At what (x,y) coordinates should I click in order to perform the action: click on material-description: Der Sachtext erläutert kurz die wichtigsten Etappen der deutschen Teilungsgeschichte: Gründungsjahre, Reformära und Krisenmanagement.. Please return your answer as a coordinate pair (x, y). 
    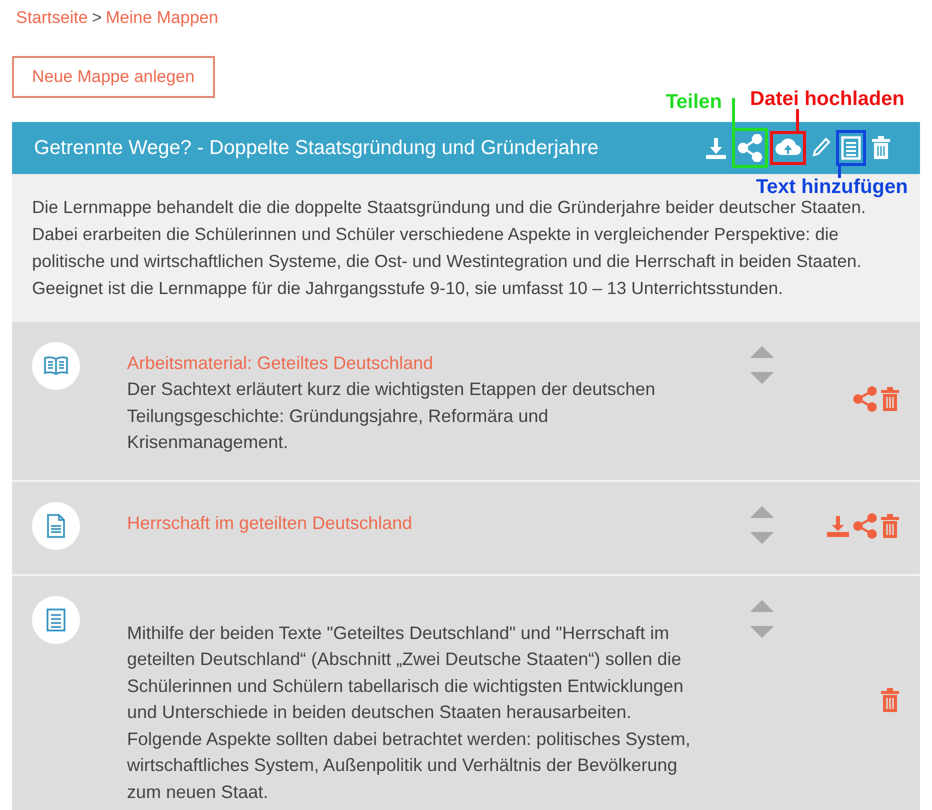
    Looking at the image, I should click on (391, 416).